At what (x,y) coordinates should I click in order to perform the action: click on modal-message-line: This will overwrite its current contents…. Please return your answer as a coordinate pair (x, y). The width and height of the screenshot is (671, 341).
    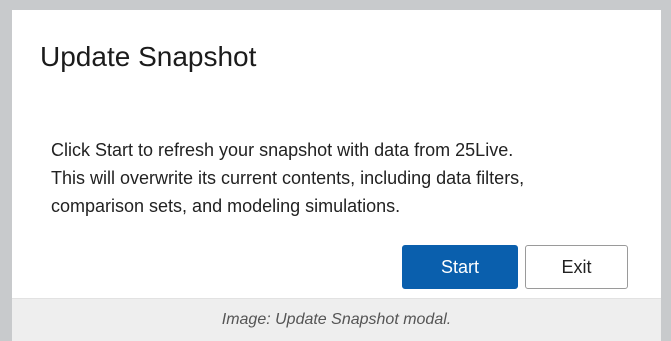
    Looking at the image, I should click on (288, 178).